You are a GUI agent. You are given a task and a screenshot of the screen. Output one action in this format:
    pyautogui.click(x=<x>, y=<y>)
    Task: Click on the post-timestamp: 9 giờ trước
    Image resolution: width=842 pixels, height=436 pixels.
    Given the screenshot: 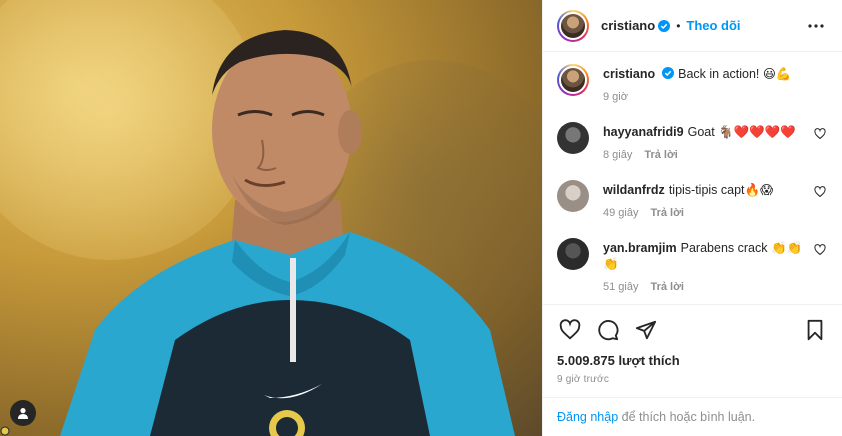 What is the action you would take?
    pyautogui.click(x=692, y=379)
    